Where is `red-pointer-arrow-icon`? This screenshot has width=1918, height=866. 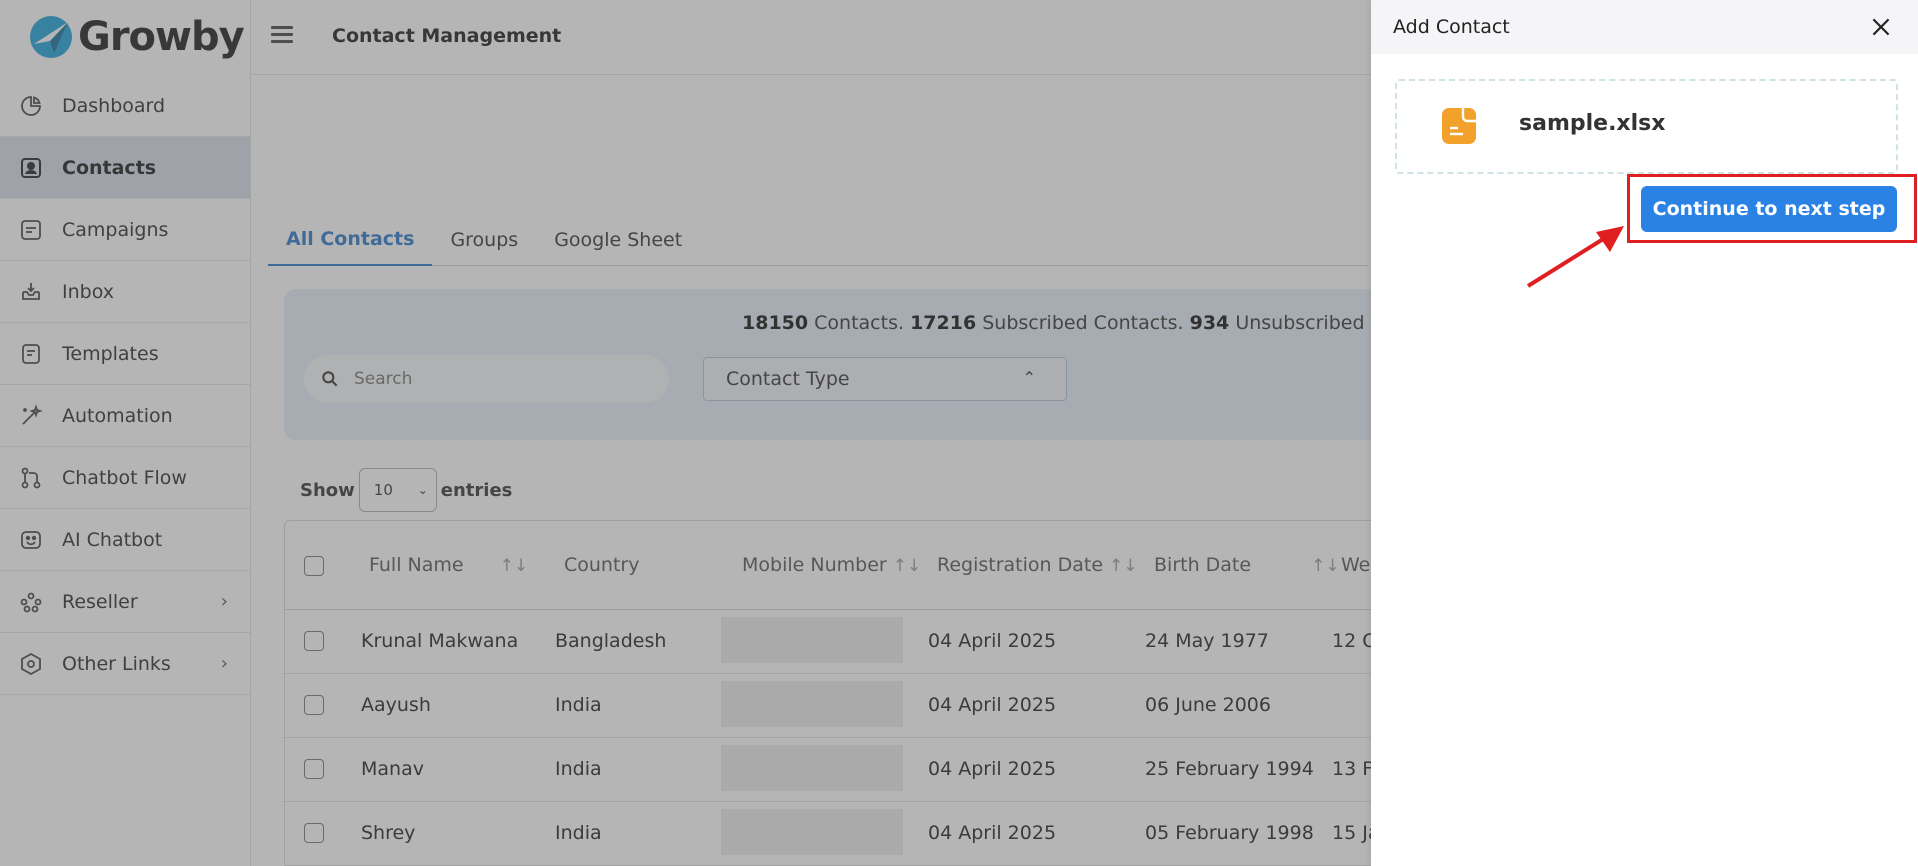 red-pointer-arrow-icon is located at coordinates (1575, 257).